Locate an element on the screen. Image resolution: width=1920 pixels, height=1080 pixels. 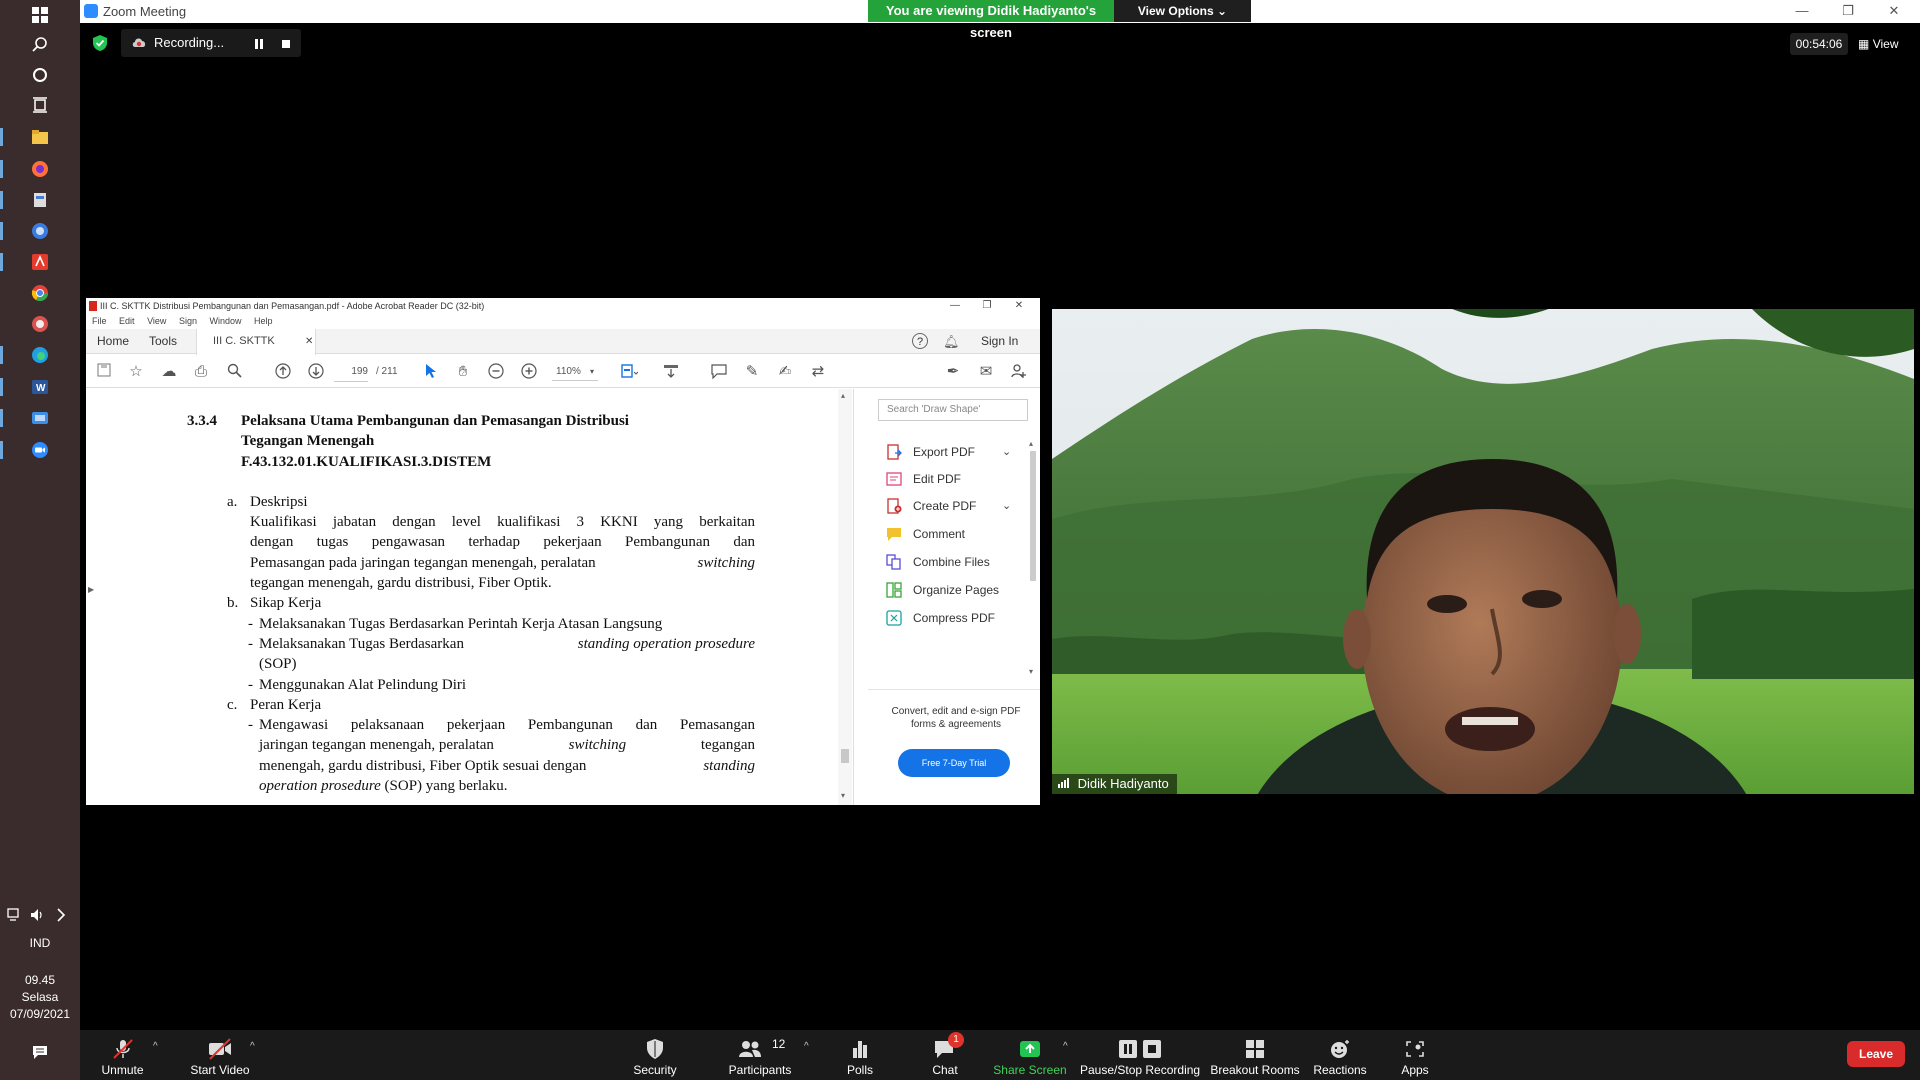
network-icon is located at coordinates (15, 915).